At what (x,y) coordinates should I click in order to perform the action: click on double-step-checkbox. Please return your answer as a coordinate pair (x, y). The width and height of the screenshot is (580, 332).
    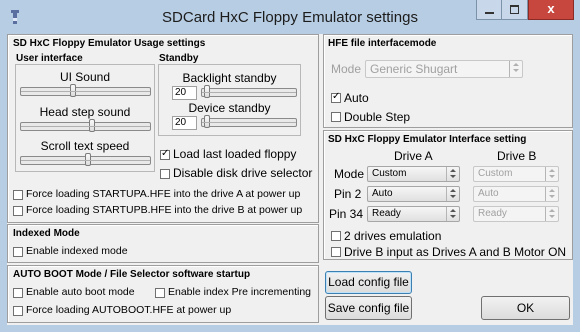
    Looking at the image, I should click on (336, 117).